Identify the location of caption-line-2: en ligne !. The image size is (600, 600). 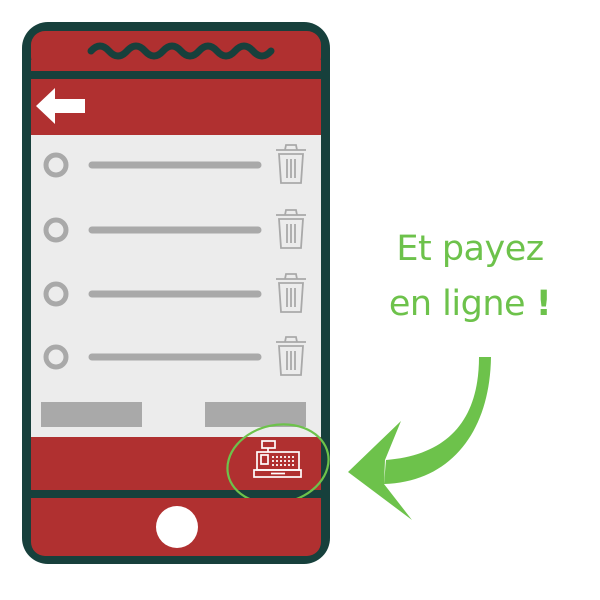
(470, 304).